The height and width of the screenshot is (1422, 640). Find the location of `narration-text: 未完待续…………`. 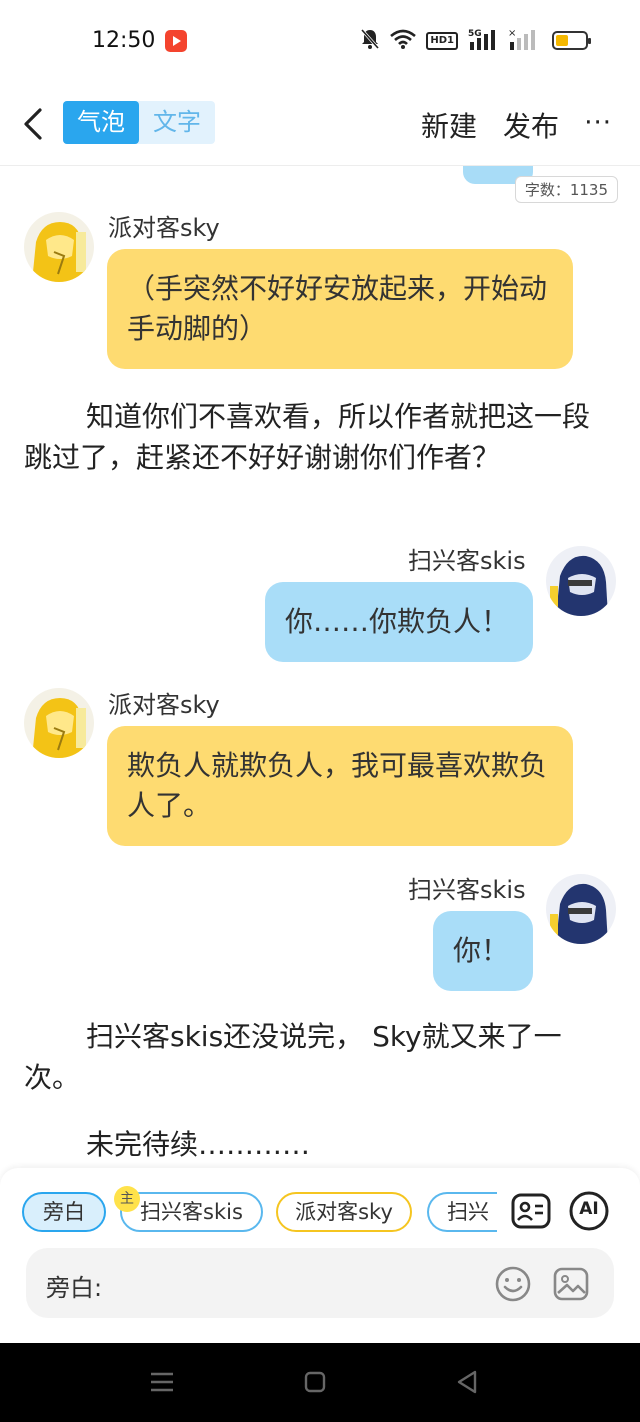

narration-text: 未完待续………… is located at coordinates (319, 1144).